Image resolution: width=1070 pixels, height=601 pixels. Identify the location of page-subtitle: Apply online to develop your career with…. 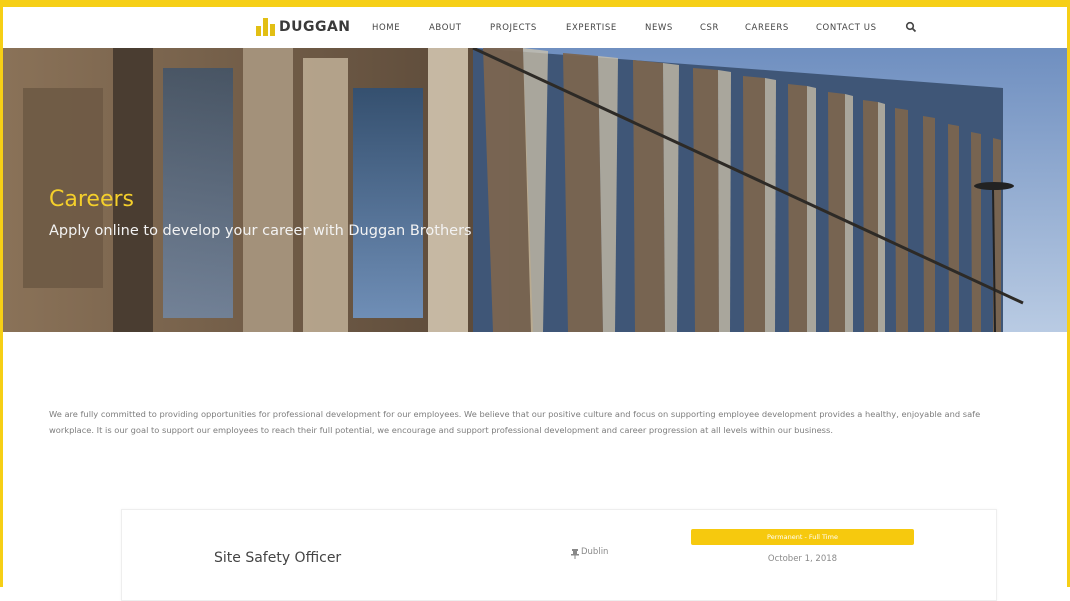
(260, 230).